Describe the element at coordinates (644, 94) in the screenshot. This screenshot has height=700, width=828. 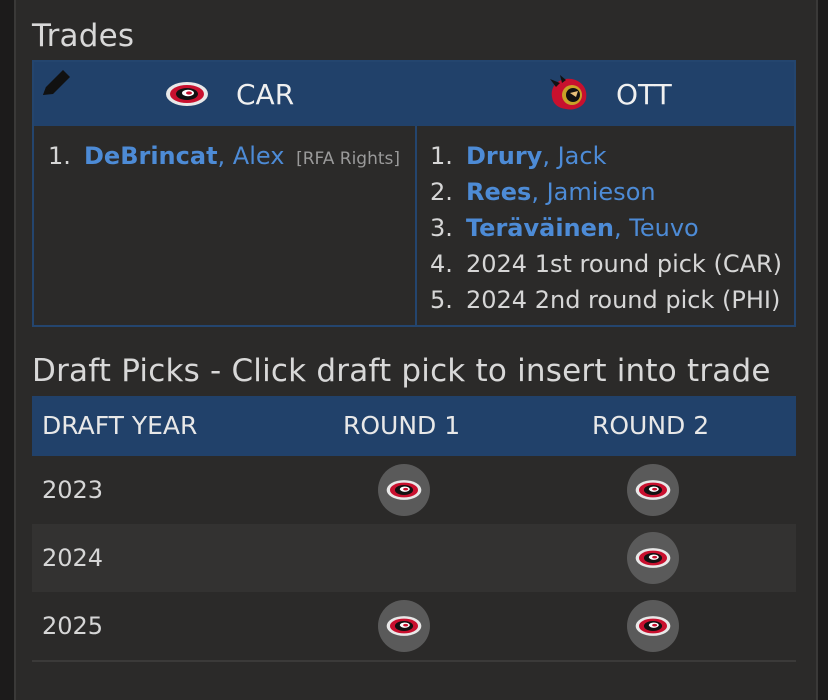
I see `team-abbr-ott: OTT` at that location.